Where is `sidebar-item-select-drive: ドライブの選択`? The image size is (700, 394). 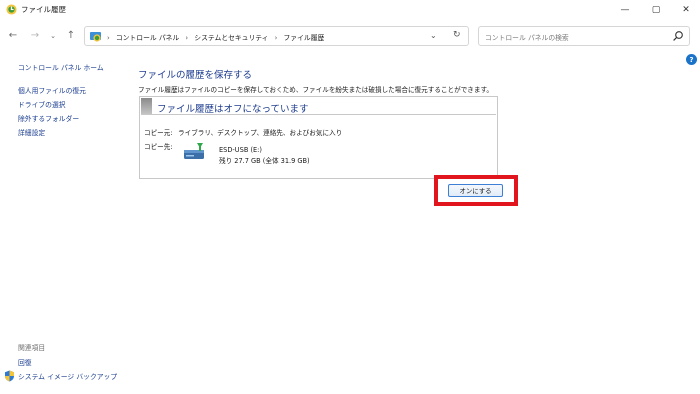
sidebar-item-select-drive: ドライブの選択 is located at coordinates (42, 104).